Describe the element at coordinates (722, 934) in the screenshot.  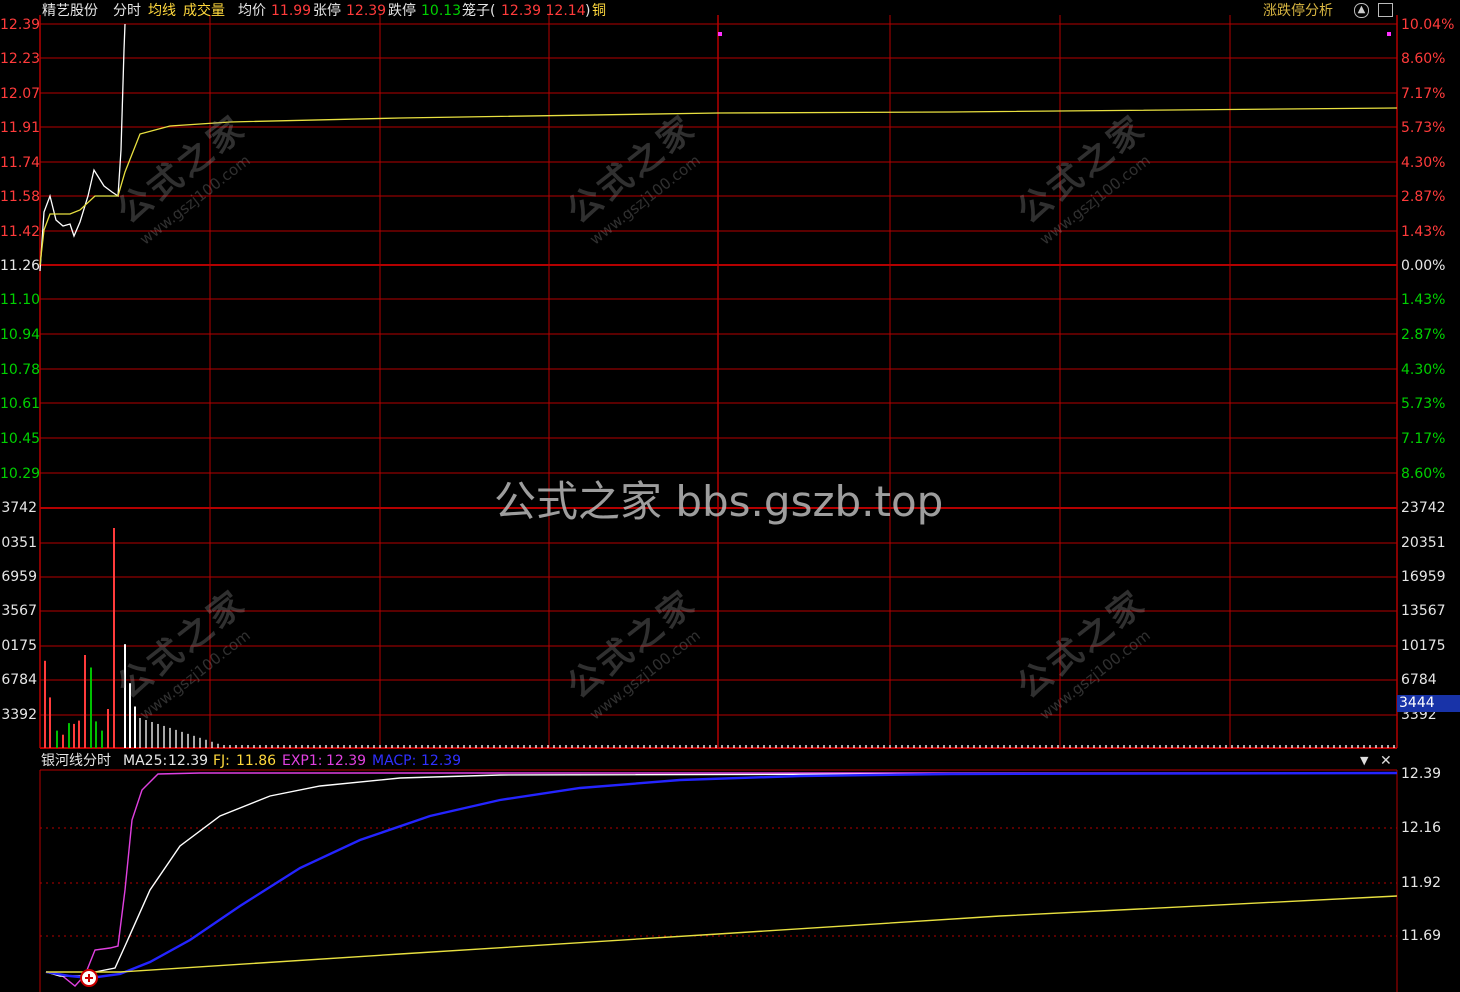
I see `fj-line` at that location.